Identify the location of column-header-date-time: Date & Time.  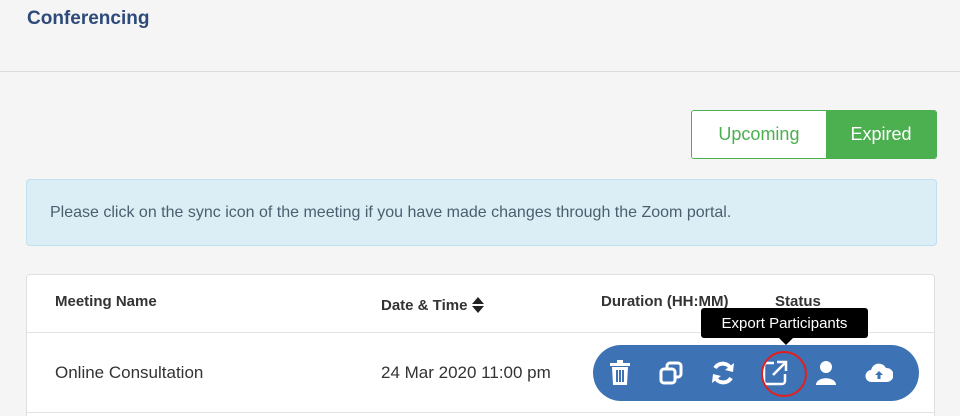
(433, 305).